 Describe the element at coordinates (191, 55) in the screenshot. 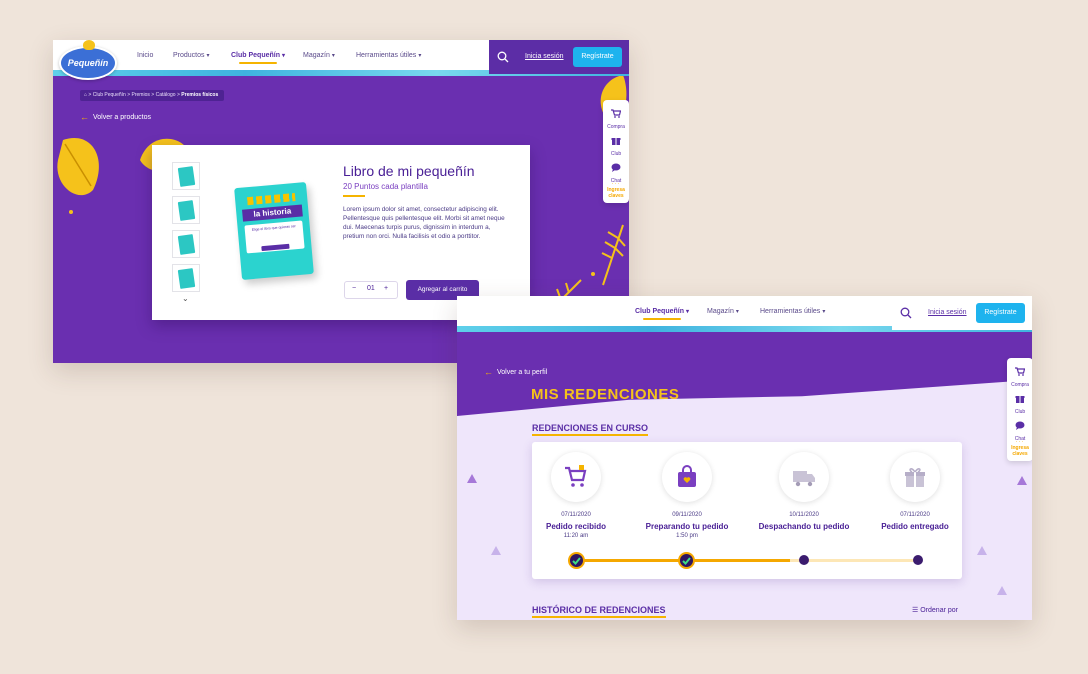

I see `nav-productos: Productos ▾` at that location.